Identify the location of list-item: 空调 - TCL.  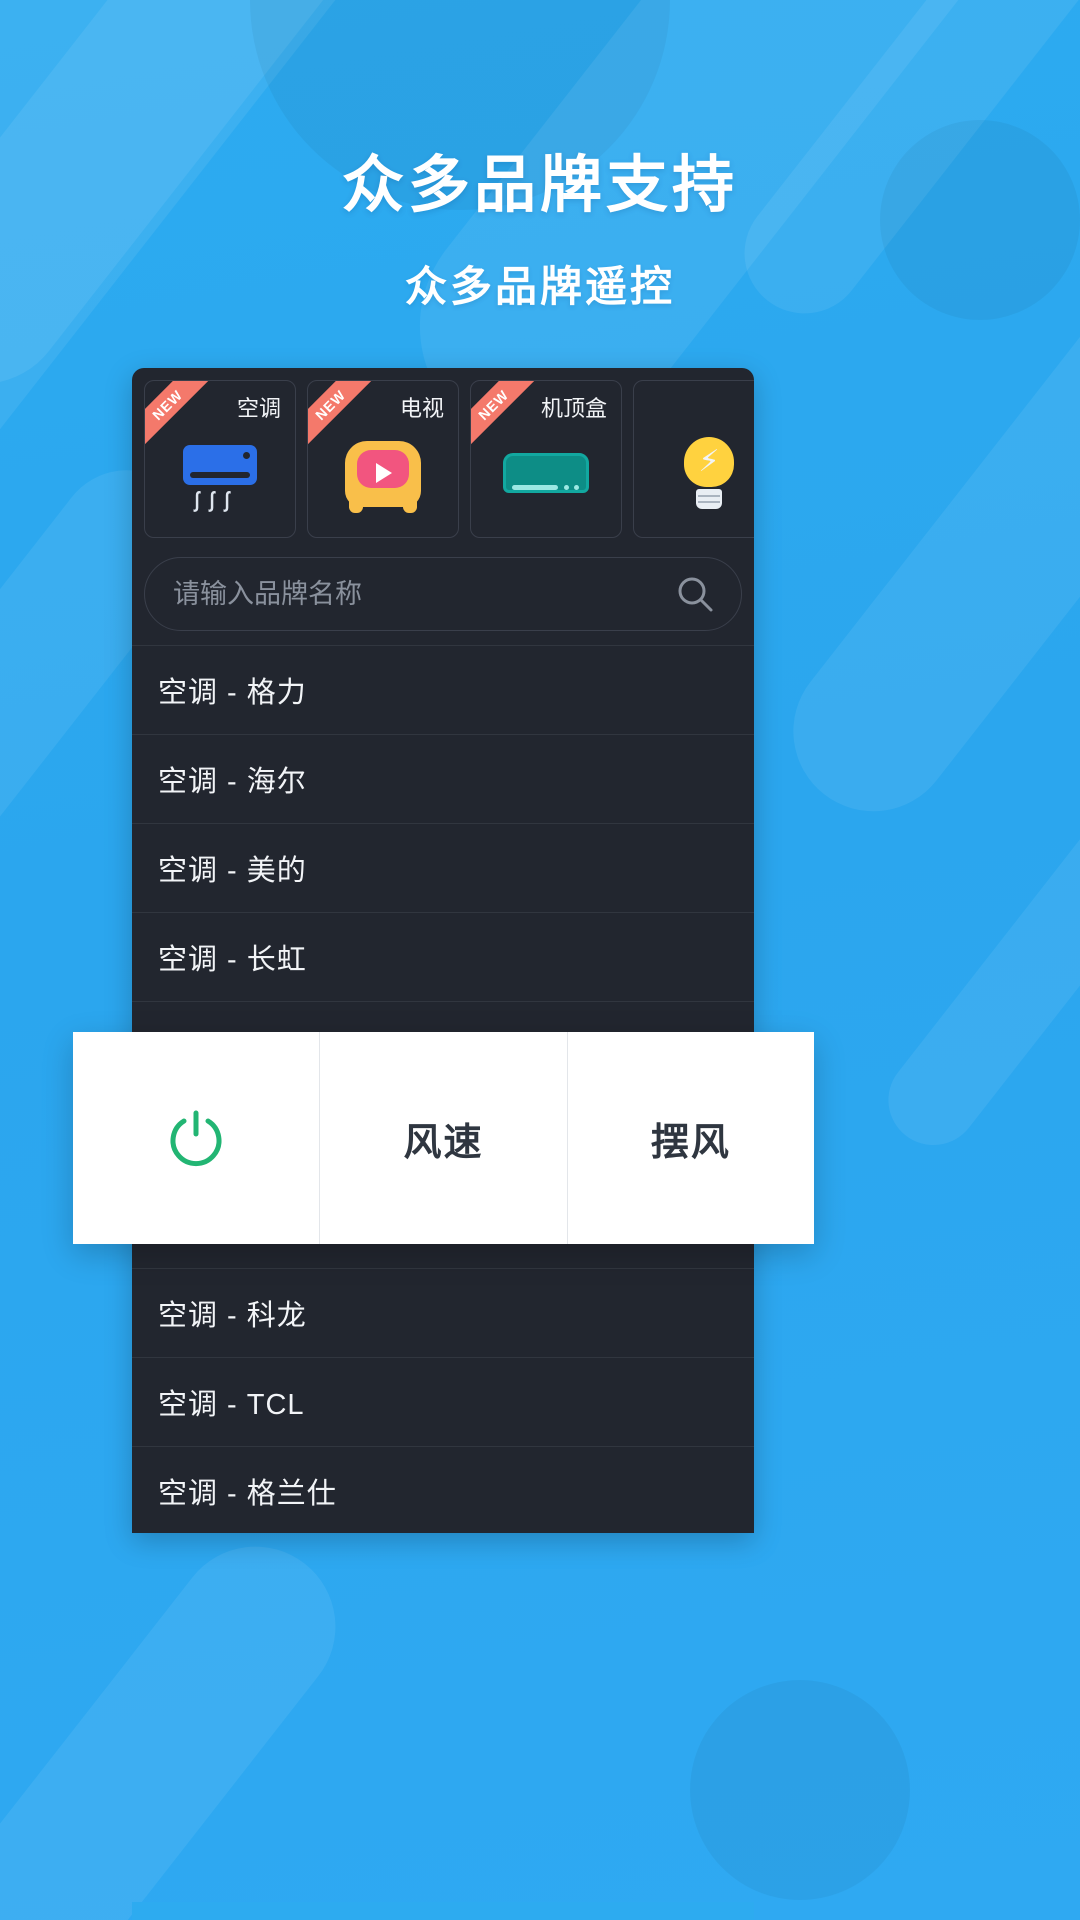
(443, 1401).